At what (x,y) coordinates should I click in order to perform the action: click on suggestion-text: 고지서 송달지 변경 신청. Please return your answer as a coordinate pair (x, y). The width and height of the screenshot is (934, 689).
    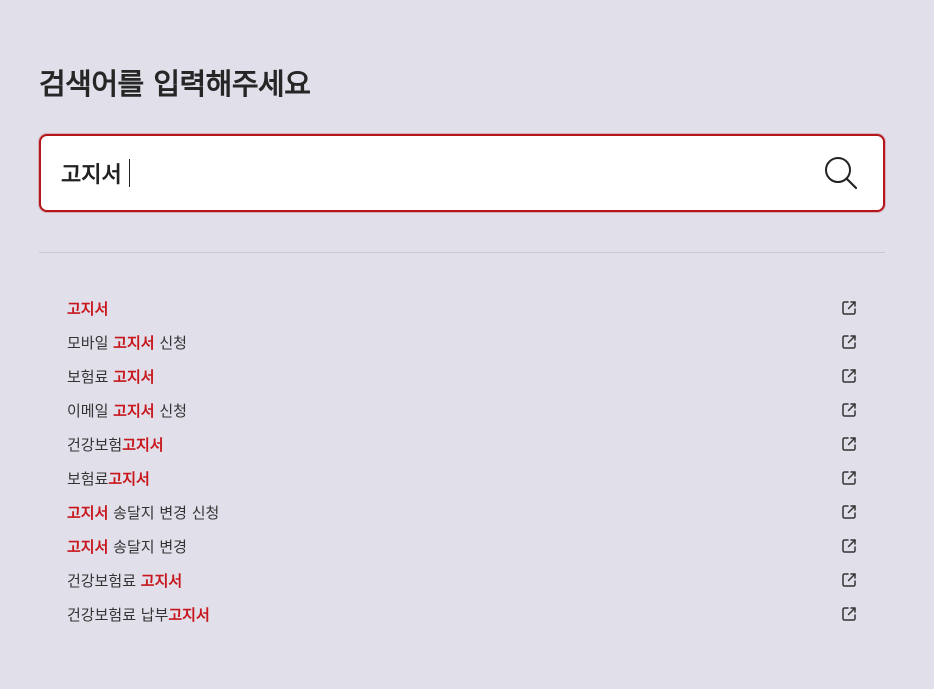
    Looking at the image, I should click on (143, 512).